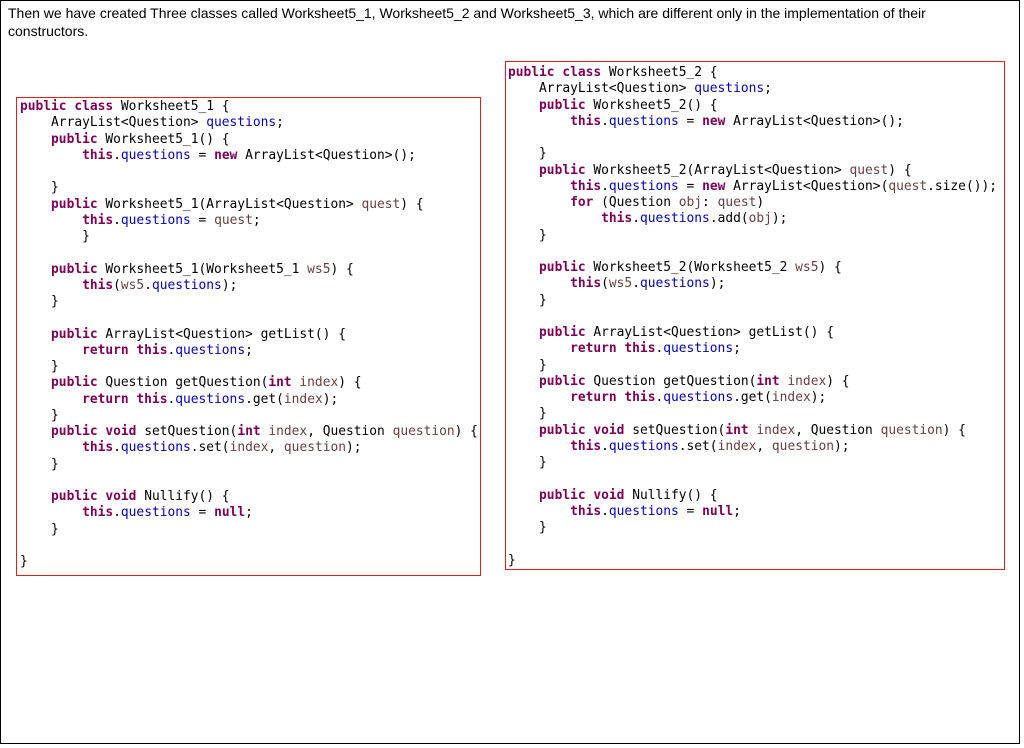  What do you see at coordinates (718, 511) in the screenshot?
I see `code-token: null` at bounding box center [718, 511].